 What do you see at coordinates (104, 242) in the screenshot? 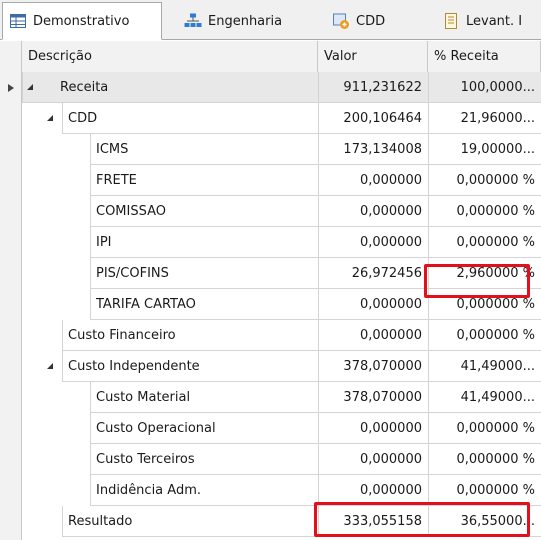
I see `row-label: IPI` at bounding box center [104, 242].